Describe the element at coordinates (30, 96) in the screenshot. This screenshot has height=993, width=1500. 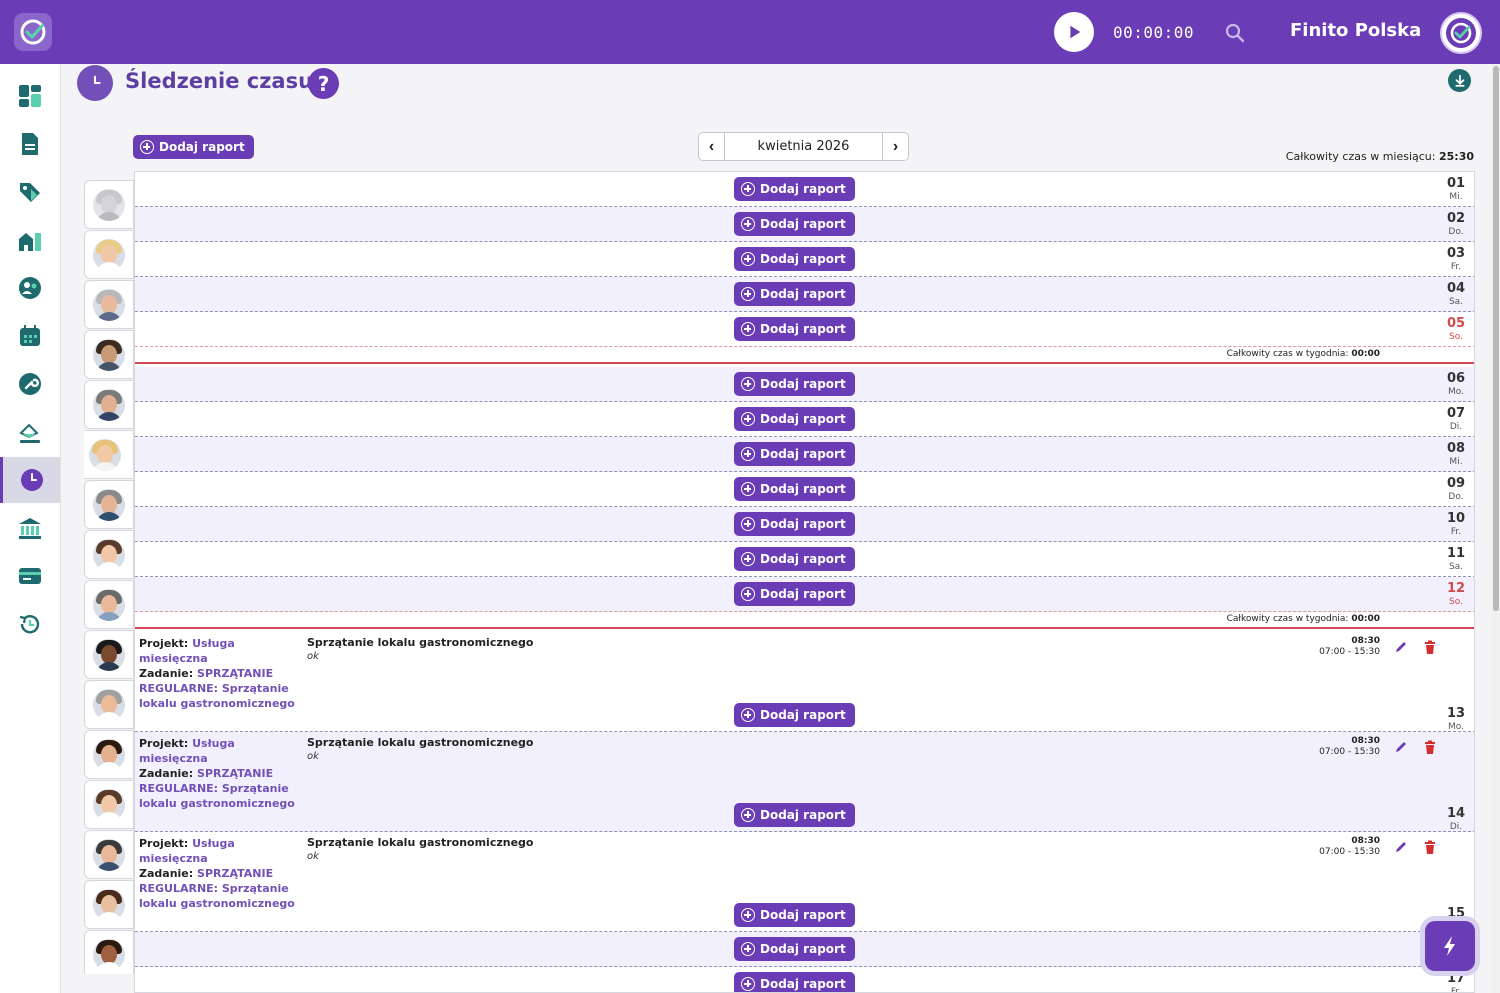
I see `sidebar-item-dashboard` at that location.